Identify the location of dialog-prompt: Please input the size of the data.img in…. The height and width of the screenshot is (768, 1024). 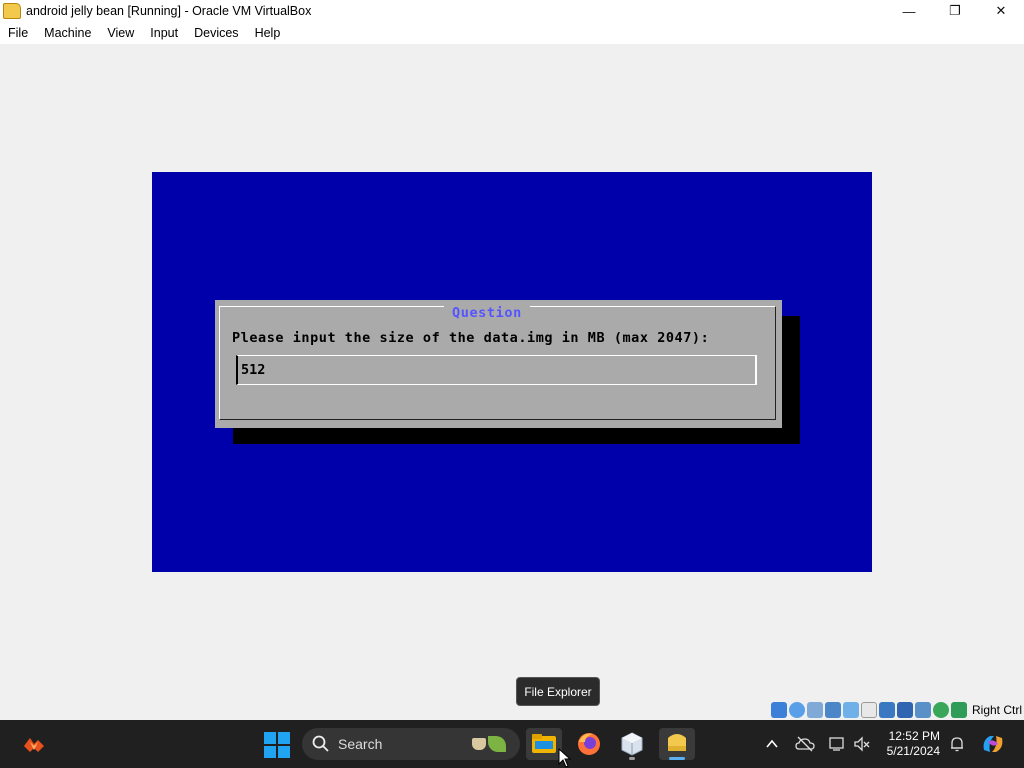
(471, 338).